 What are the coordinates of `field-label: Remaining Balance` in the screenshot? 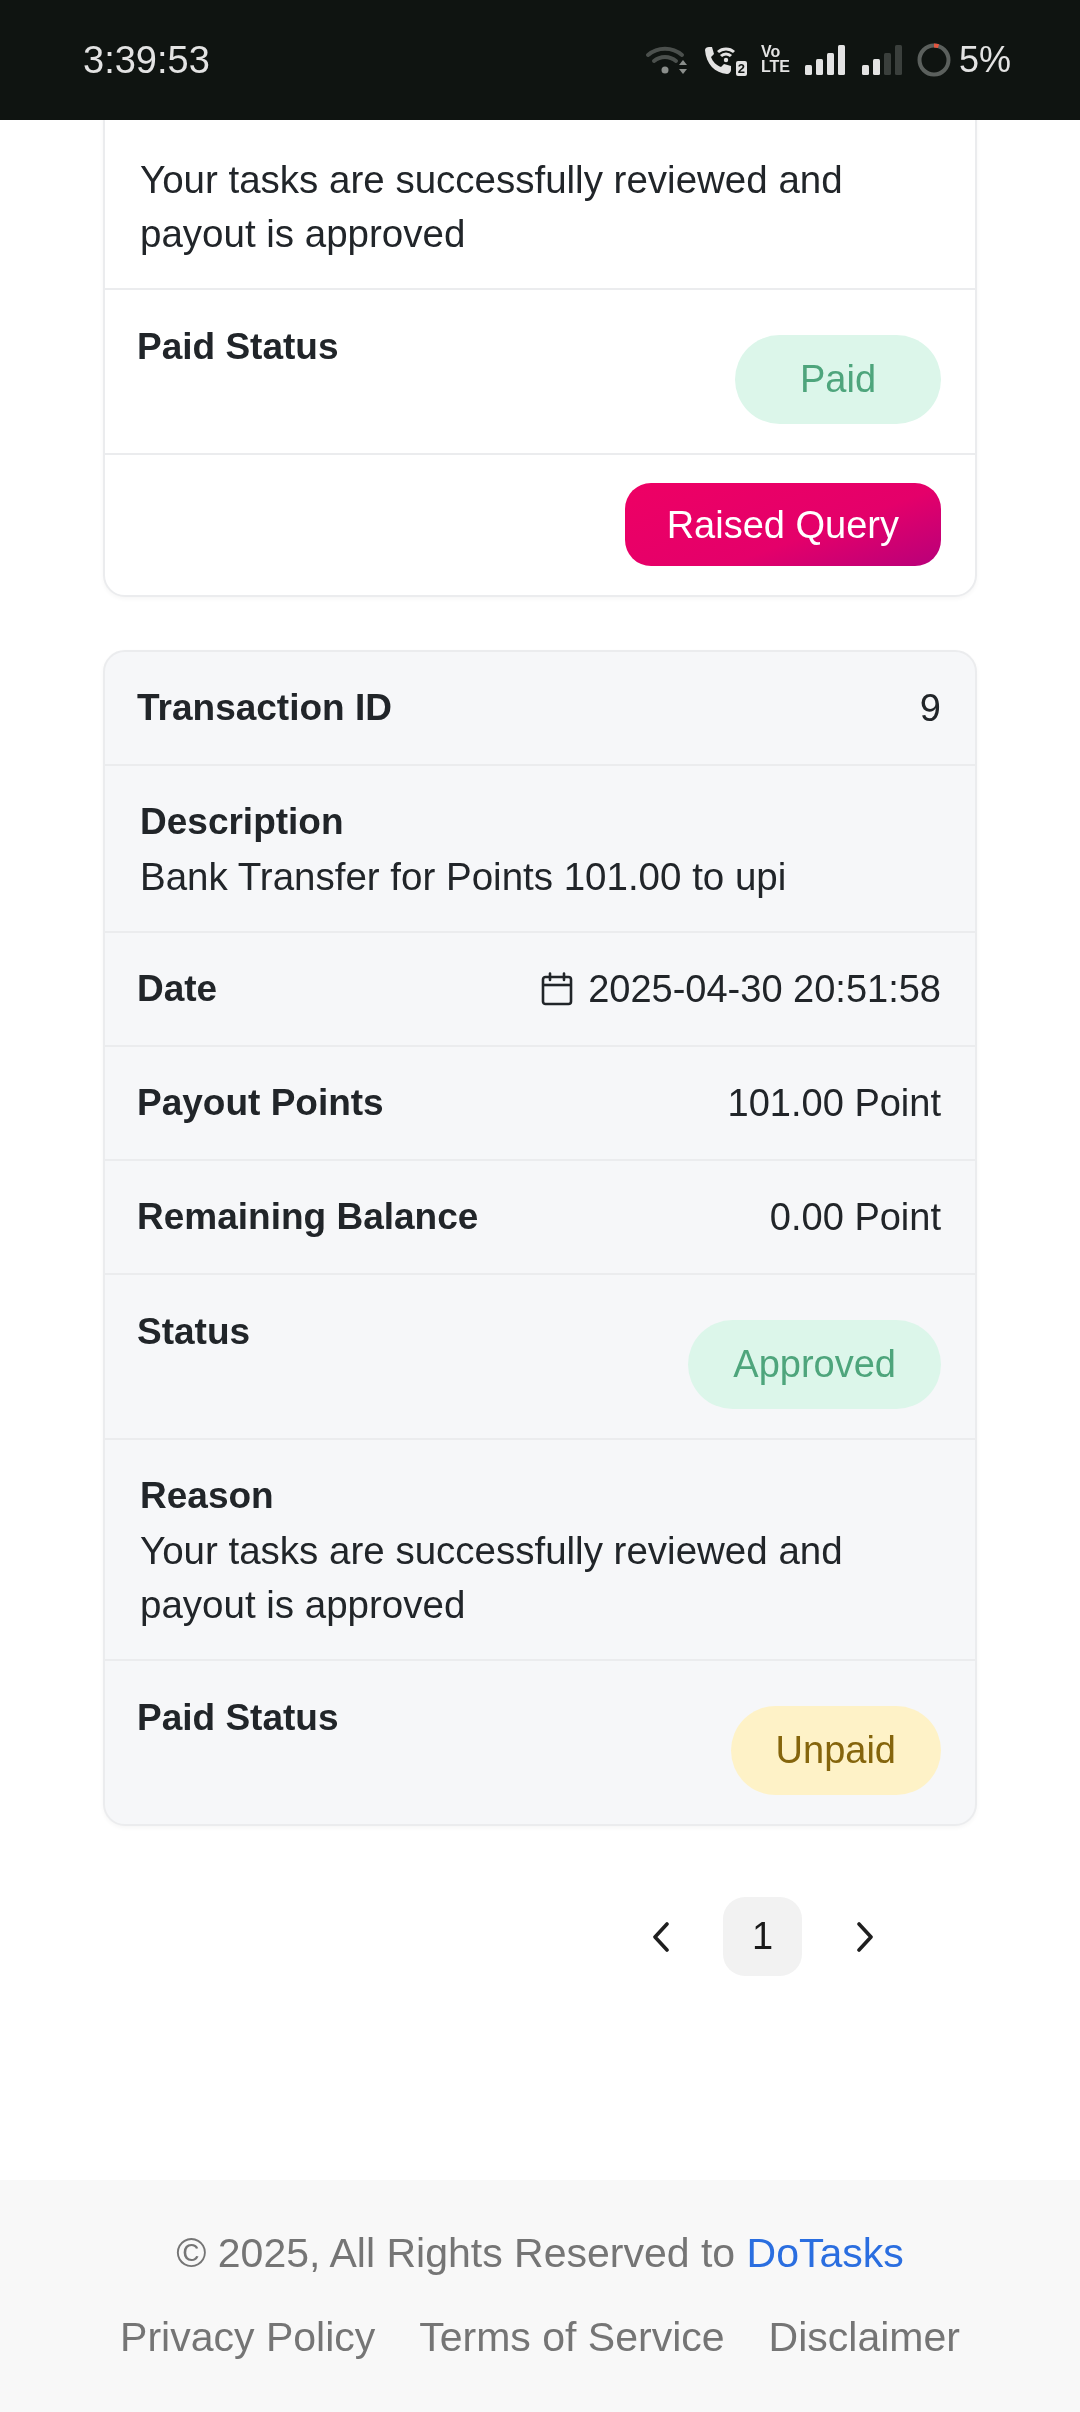 It's located at (308, 1217).